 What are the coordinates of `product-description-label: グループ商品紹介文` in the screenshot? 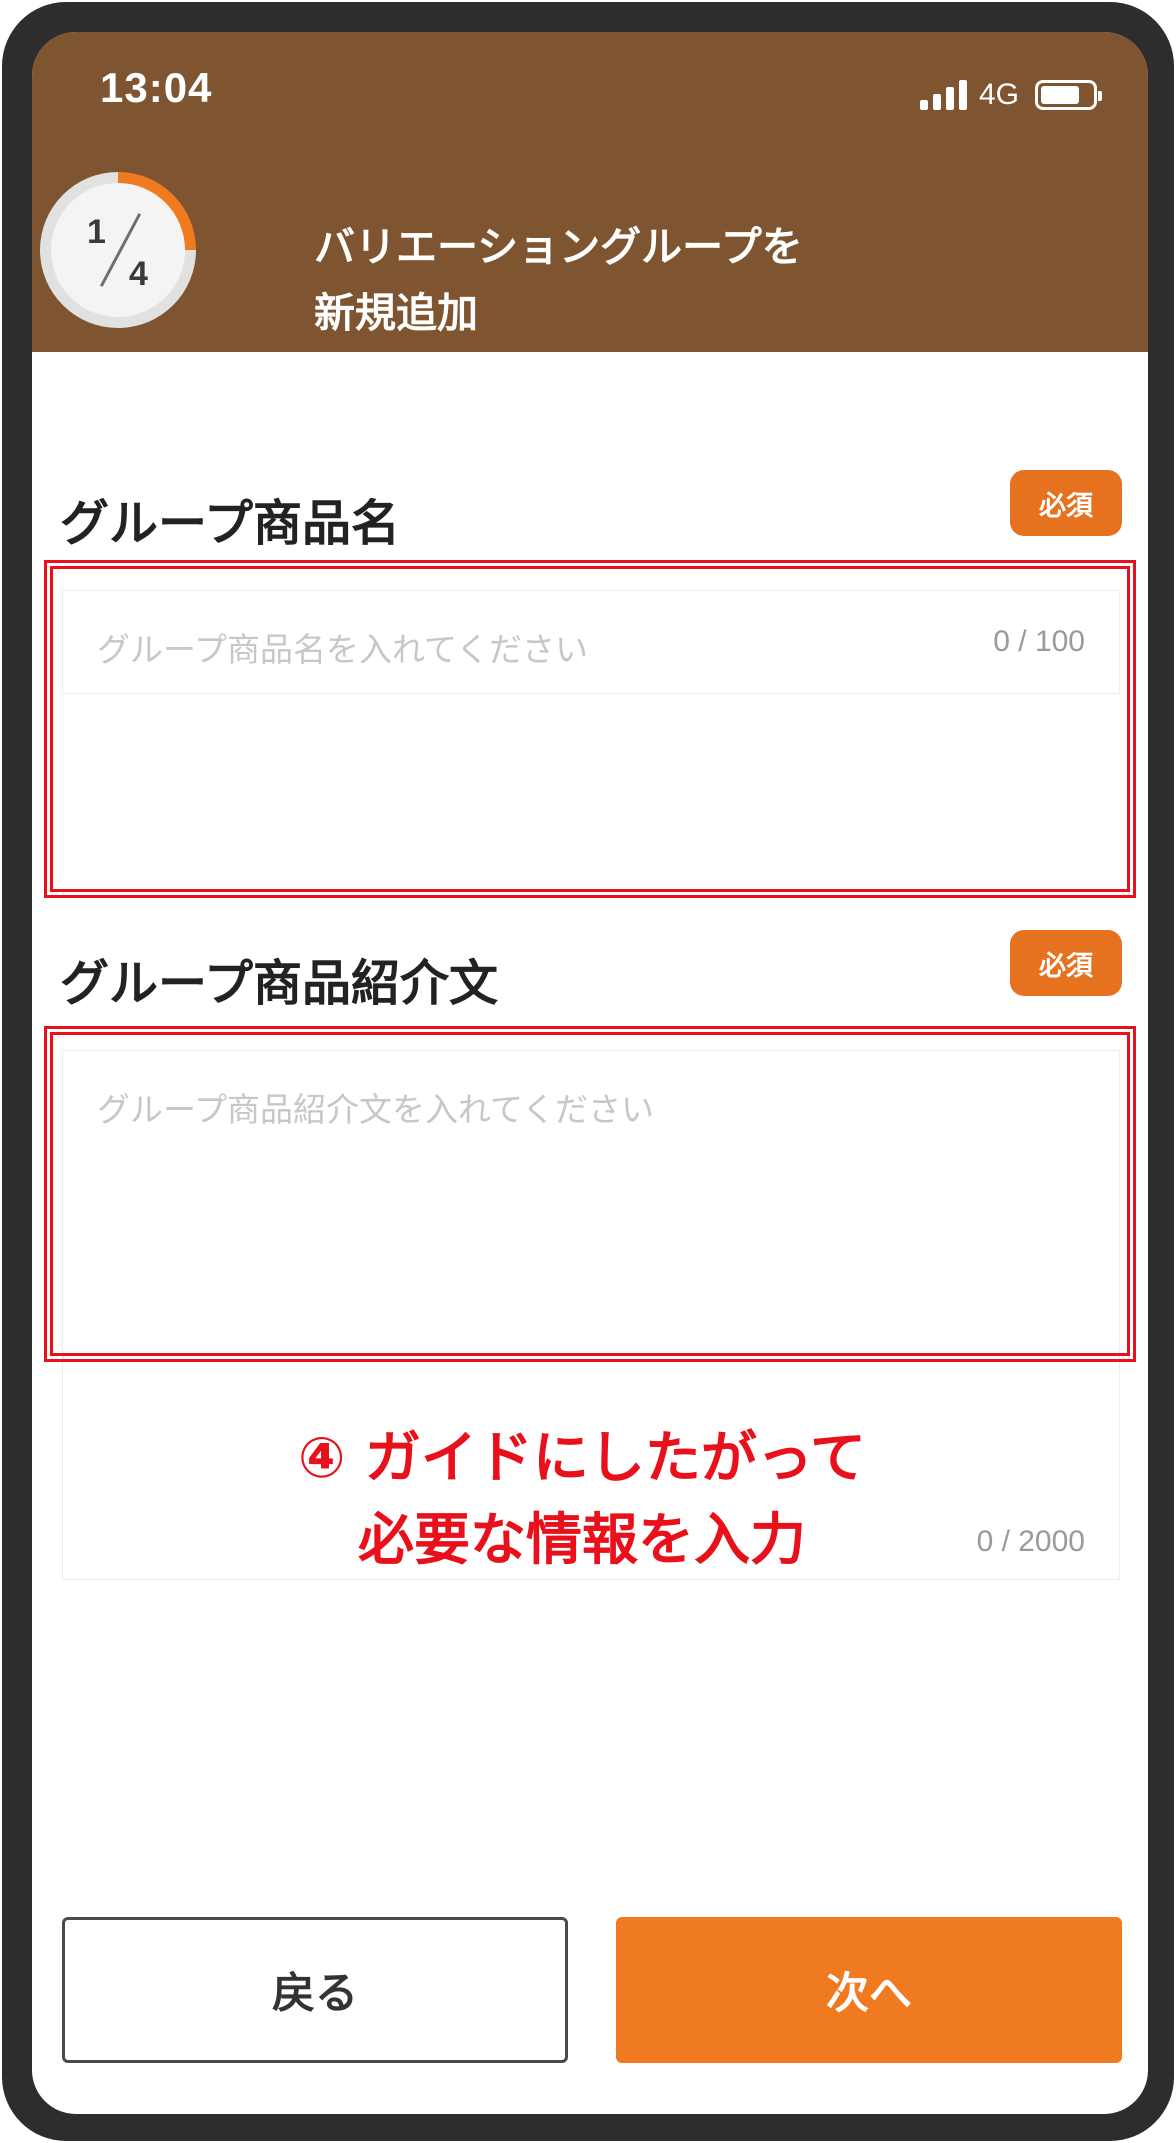 It's located at (279, 983).